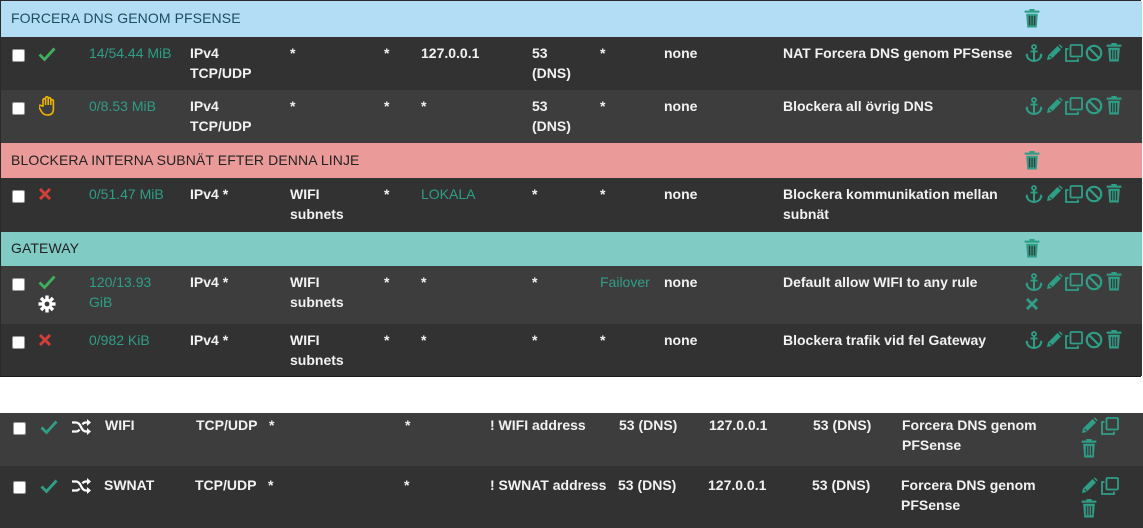 This screenshot has height=528, width=1143. I want to click on destination-cell: LOKALA, so click(448, 194).